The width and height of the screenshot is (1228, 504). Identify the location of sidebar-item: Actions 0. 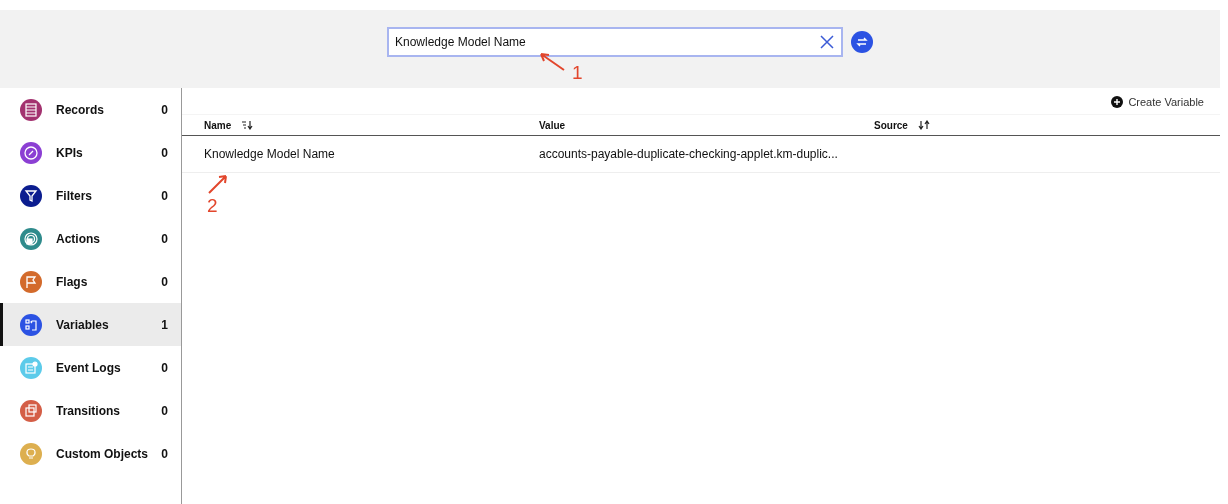
(90, 238).